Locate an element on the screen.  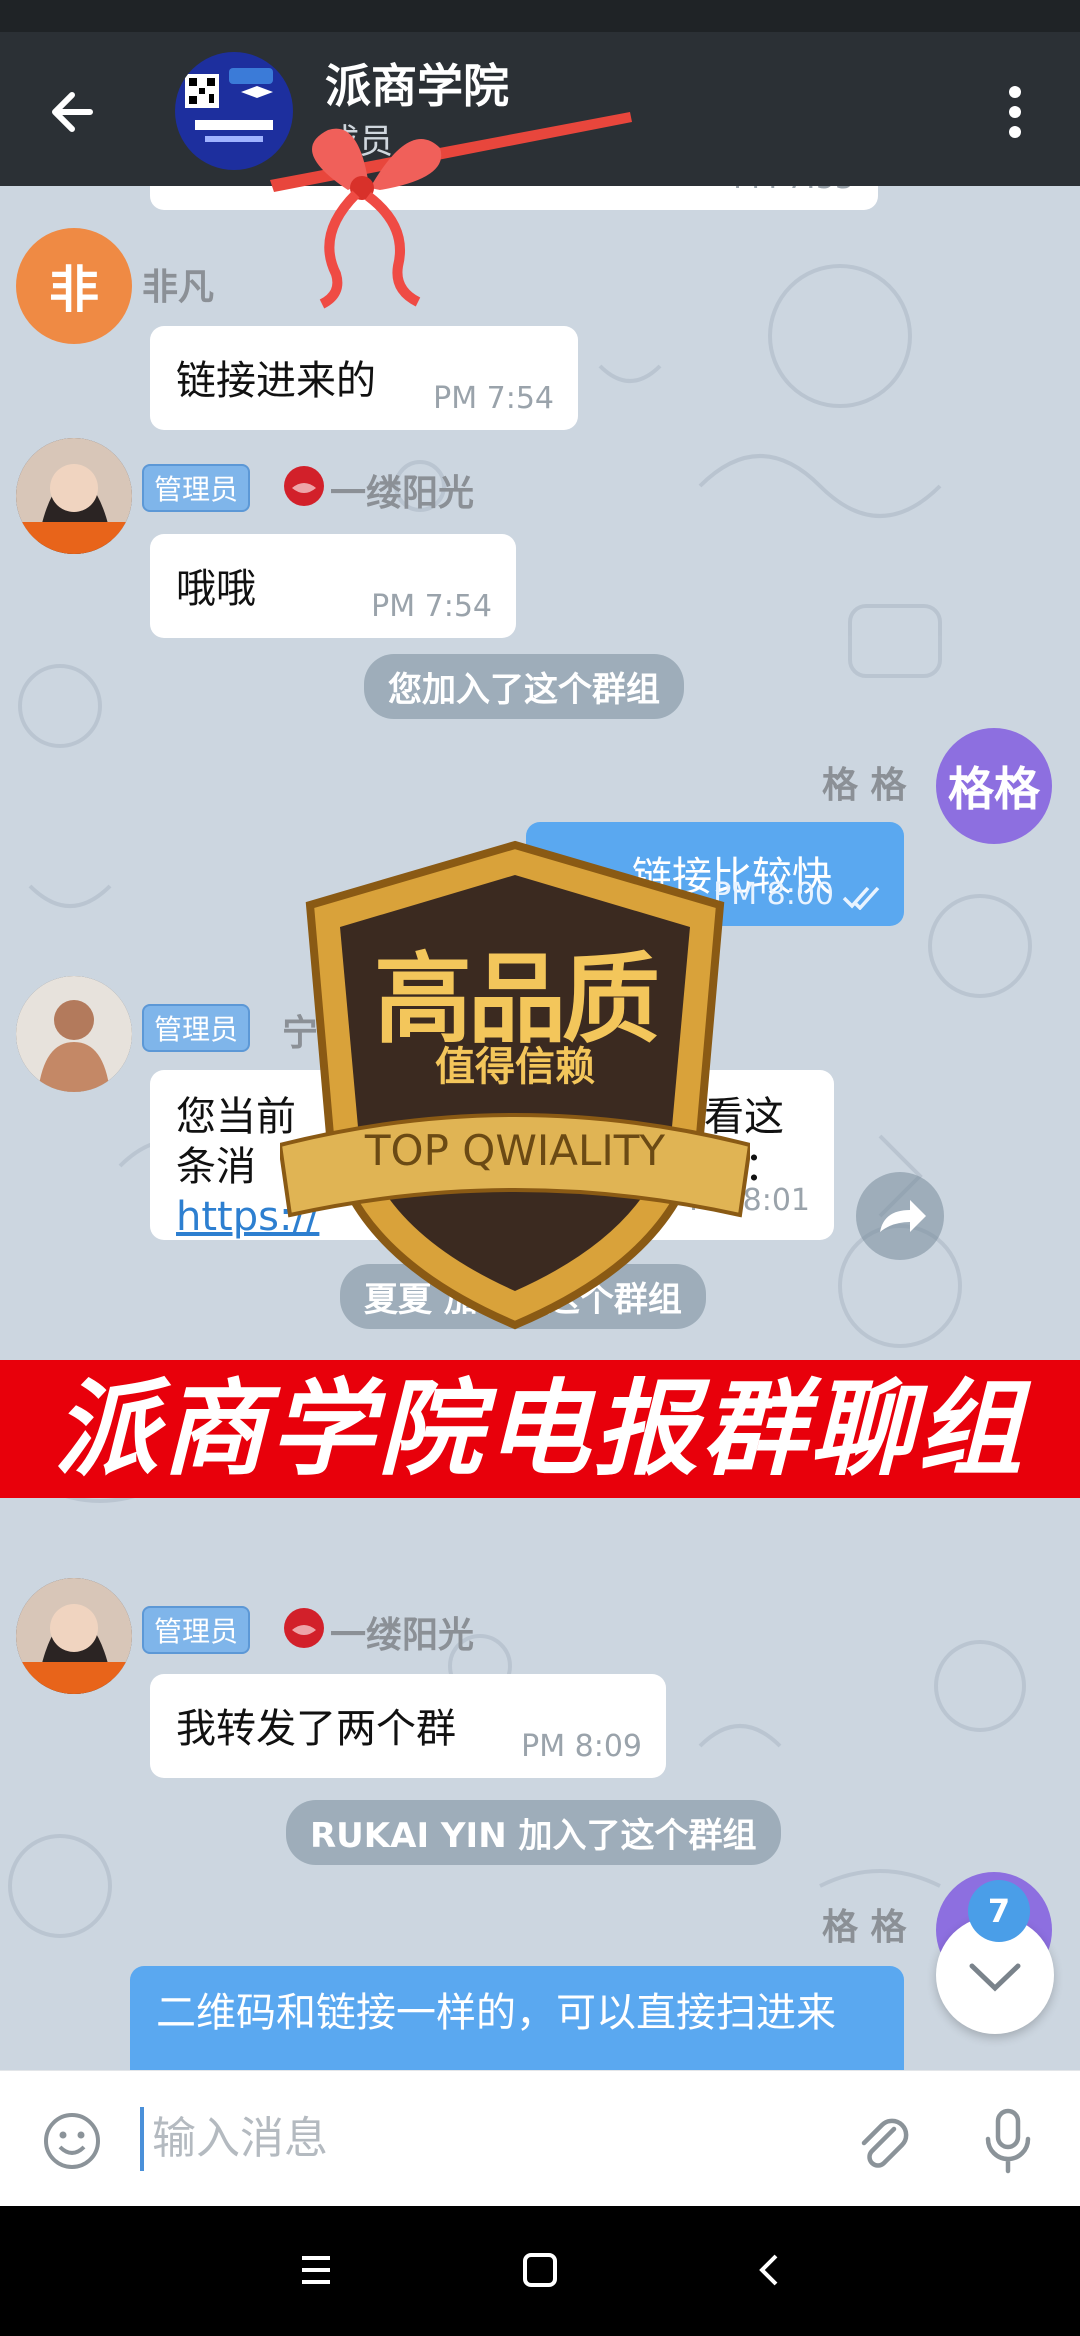
message-bubble: PM 7:53 is located at coordinates (514, 198).